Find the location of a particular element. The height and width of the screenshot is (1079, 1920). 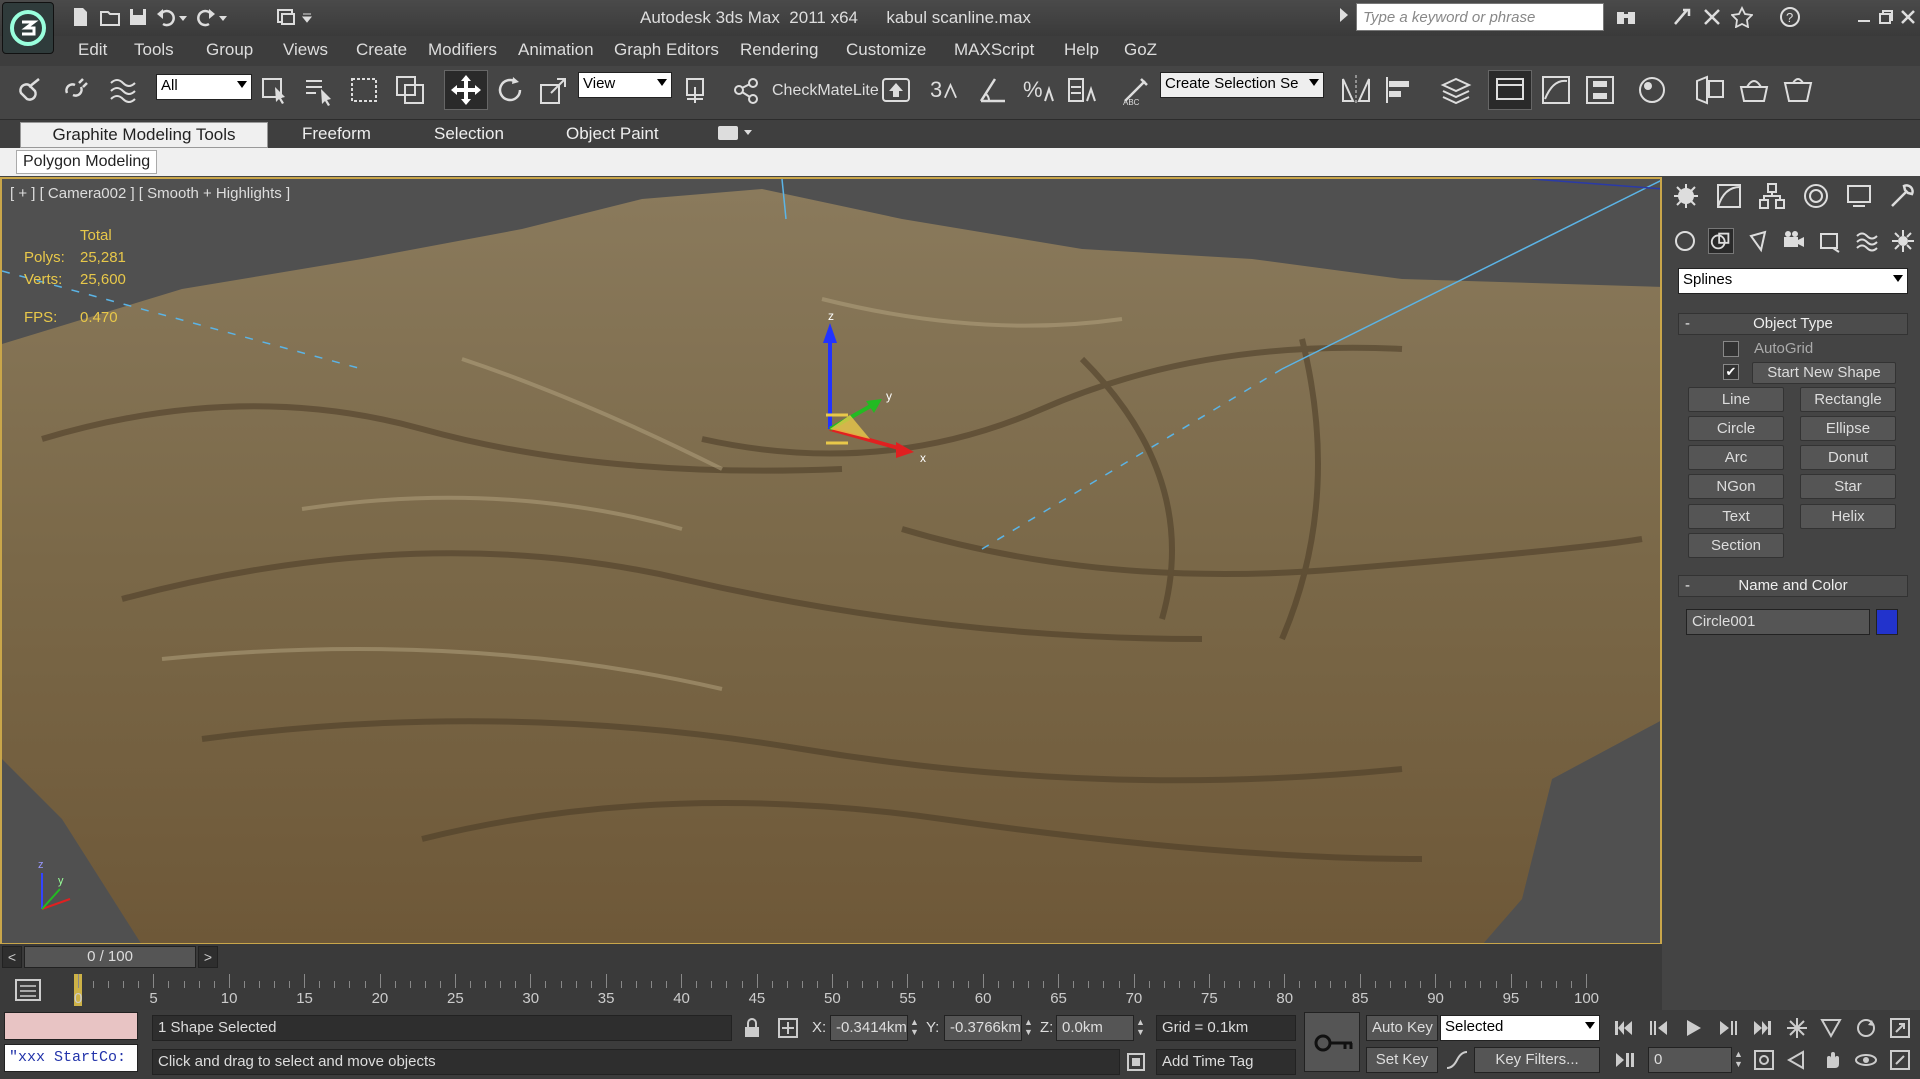

select-and-link-icon is located at coordinates (32, 90).